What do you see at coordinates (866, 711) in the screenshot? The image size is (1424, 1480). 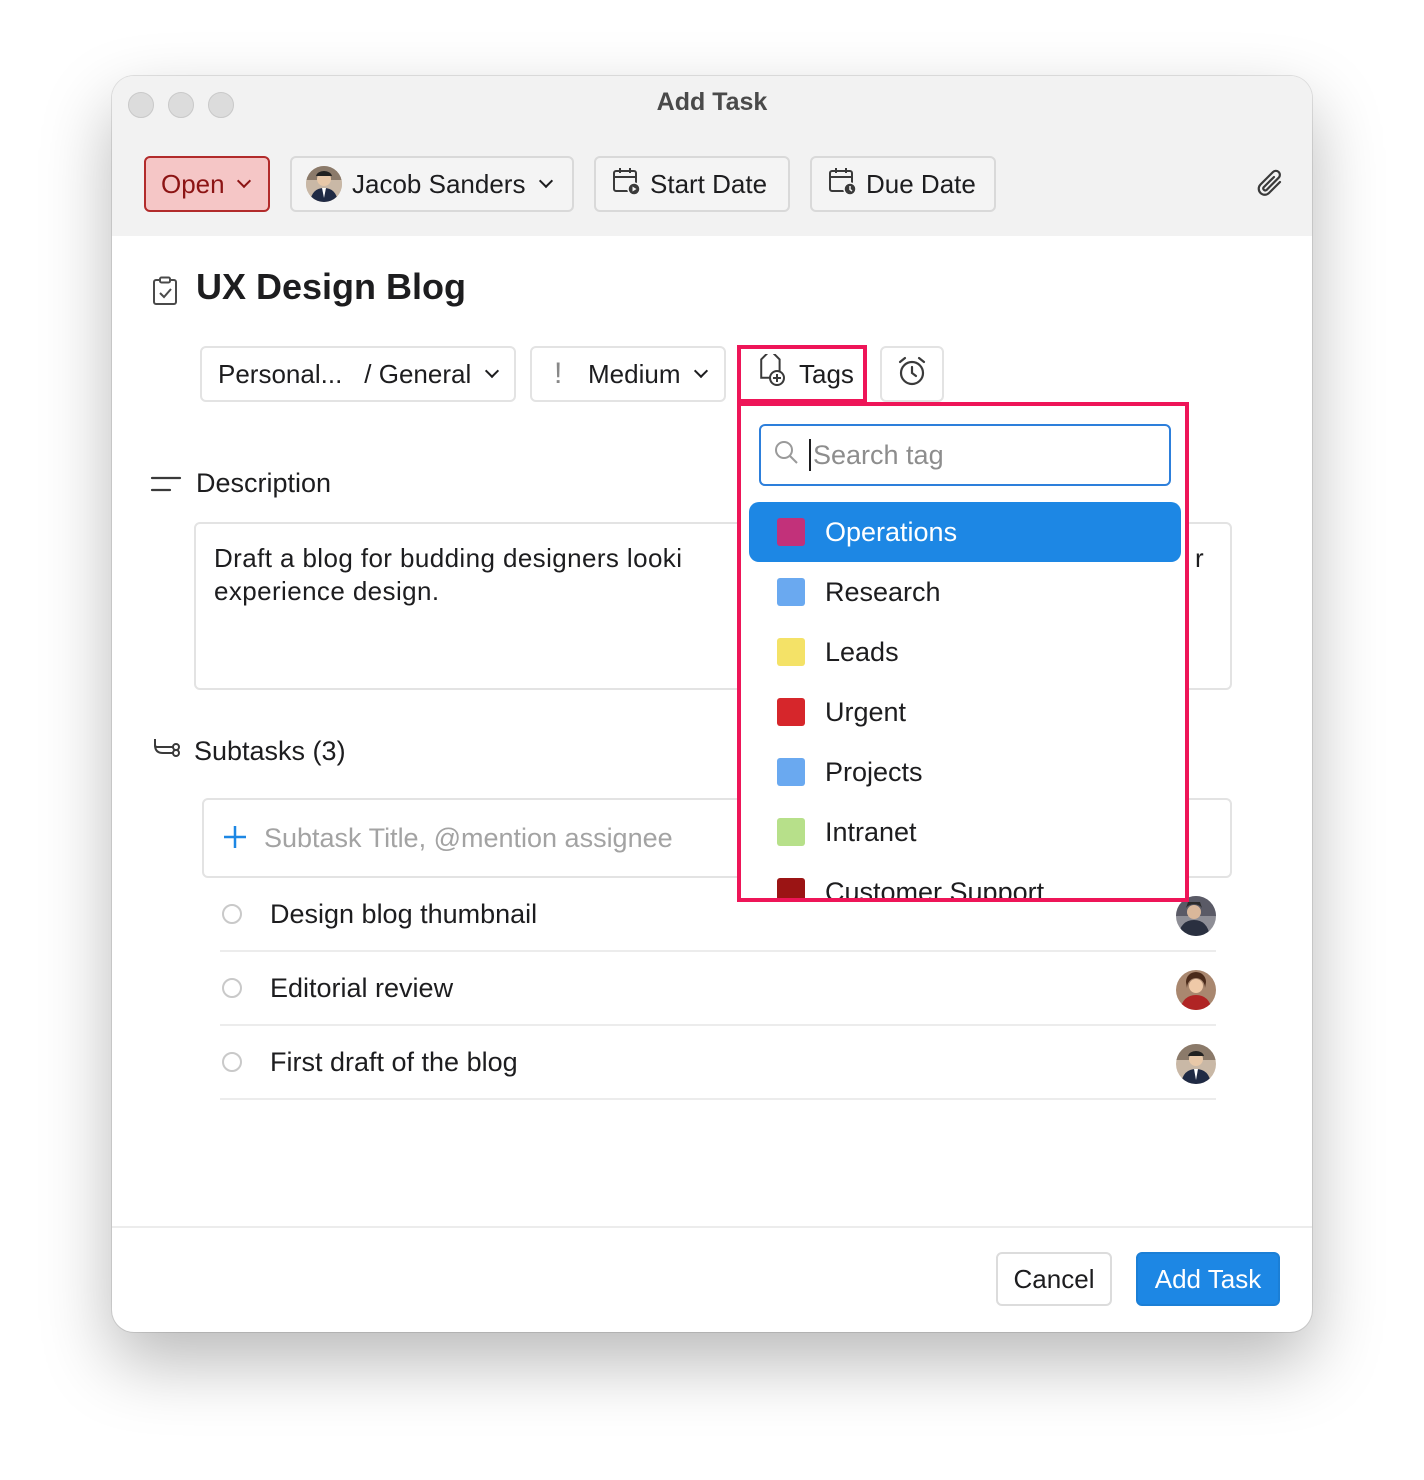 I see `tag-label: Urgent` at bounding box center [866, 711].